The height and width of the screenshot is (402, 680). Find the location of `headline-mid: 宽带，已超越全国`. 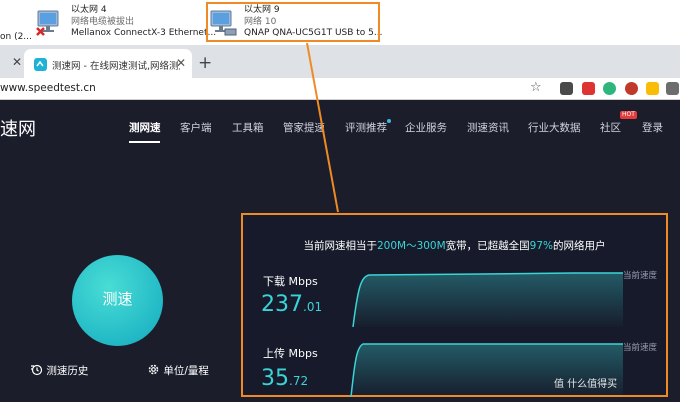

headline-mid: 宽带，已超越全国 is located at coordinates (487, 246).